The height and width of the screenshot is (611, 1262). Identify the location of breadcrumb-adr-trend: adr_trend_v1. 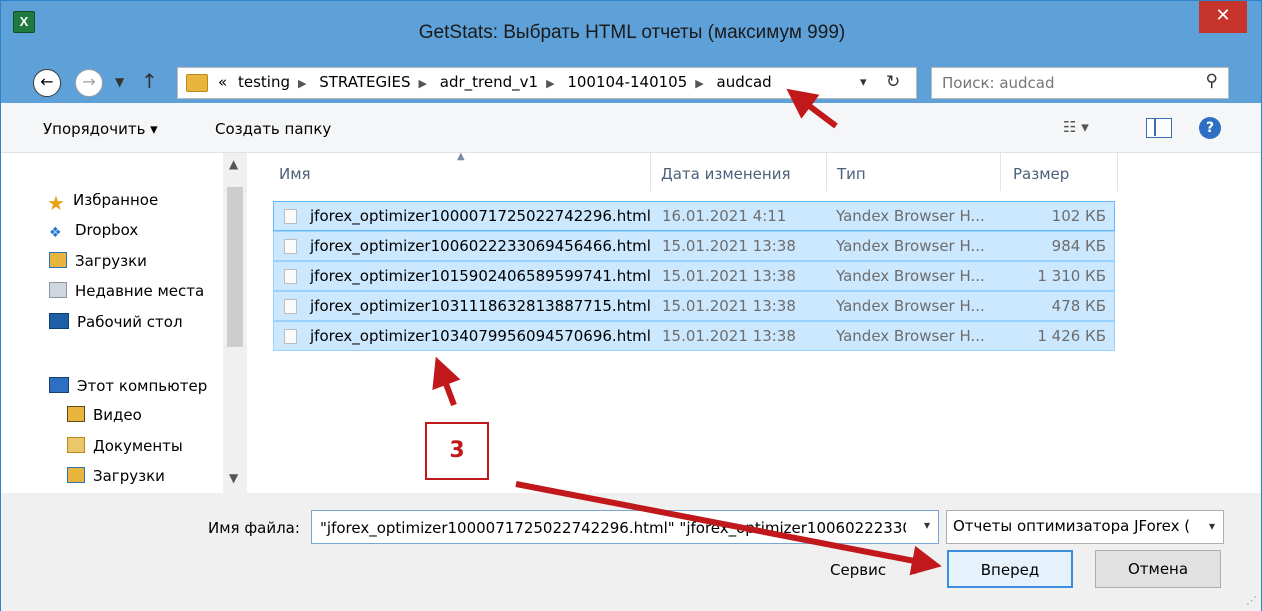
(489, 82).